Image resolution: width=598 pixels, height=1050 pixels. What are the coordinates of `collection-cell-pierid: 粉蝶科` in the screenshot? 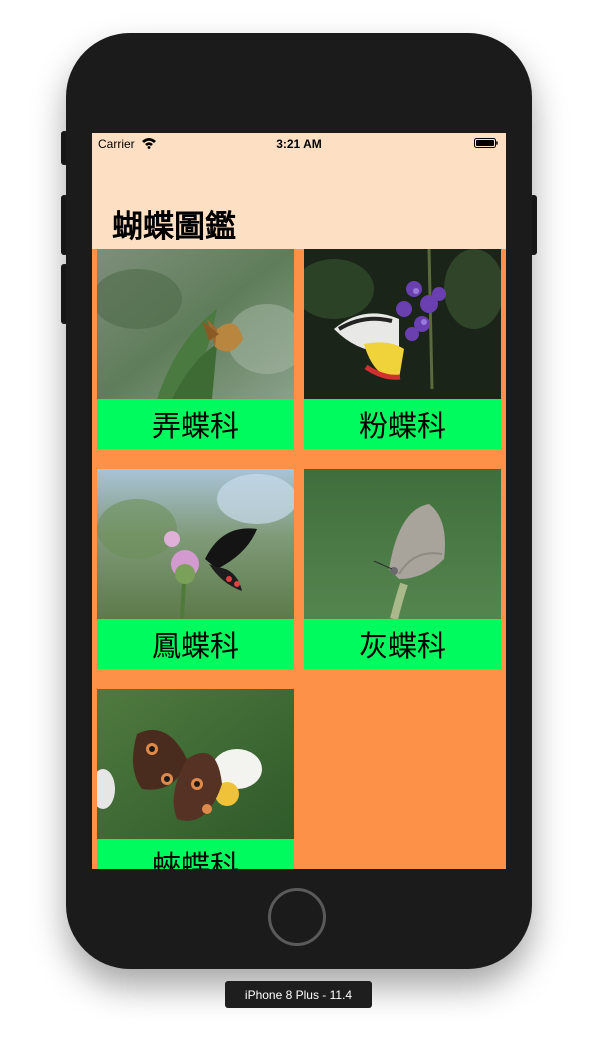 It's located at (402, 349).